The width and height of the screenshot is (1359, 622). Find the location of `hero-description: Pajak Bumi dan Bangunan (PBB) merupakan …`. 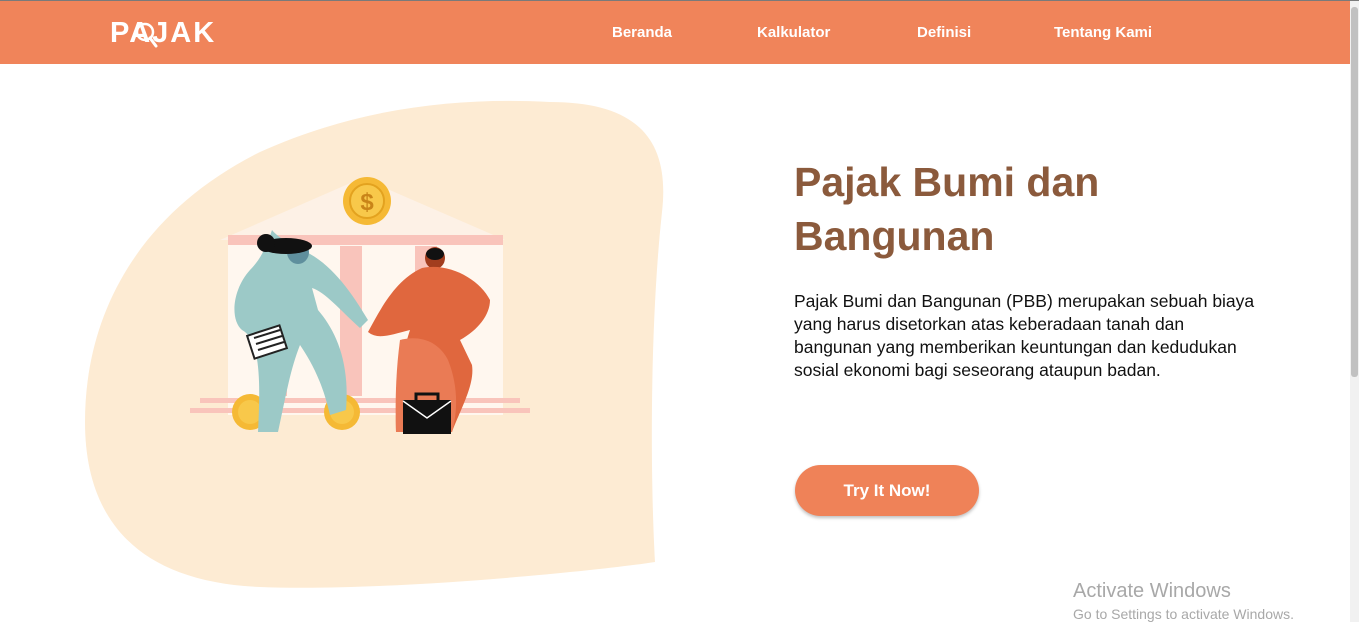

hero-description: Pajak Bumi dan Bangunan (PBB) merupakan … is located at coordinates (1024, 335).